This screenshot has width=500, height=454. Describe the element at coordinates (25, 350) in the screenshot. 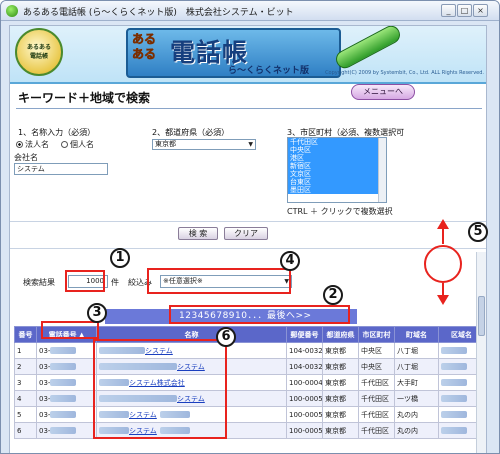

I see `cell-number: 1` at that location.